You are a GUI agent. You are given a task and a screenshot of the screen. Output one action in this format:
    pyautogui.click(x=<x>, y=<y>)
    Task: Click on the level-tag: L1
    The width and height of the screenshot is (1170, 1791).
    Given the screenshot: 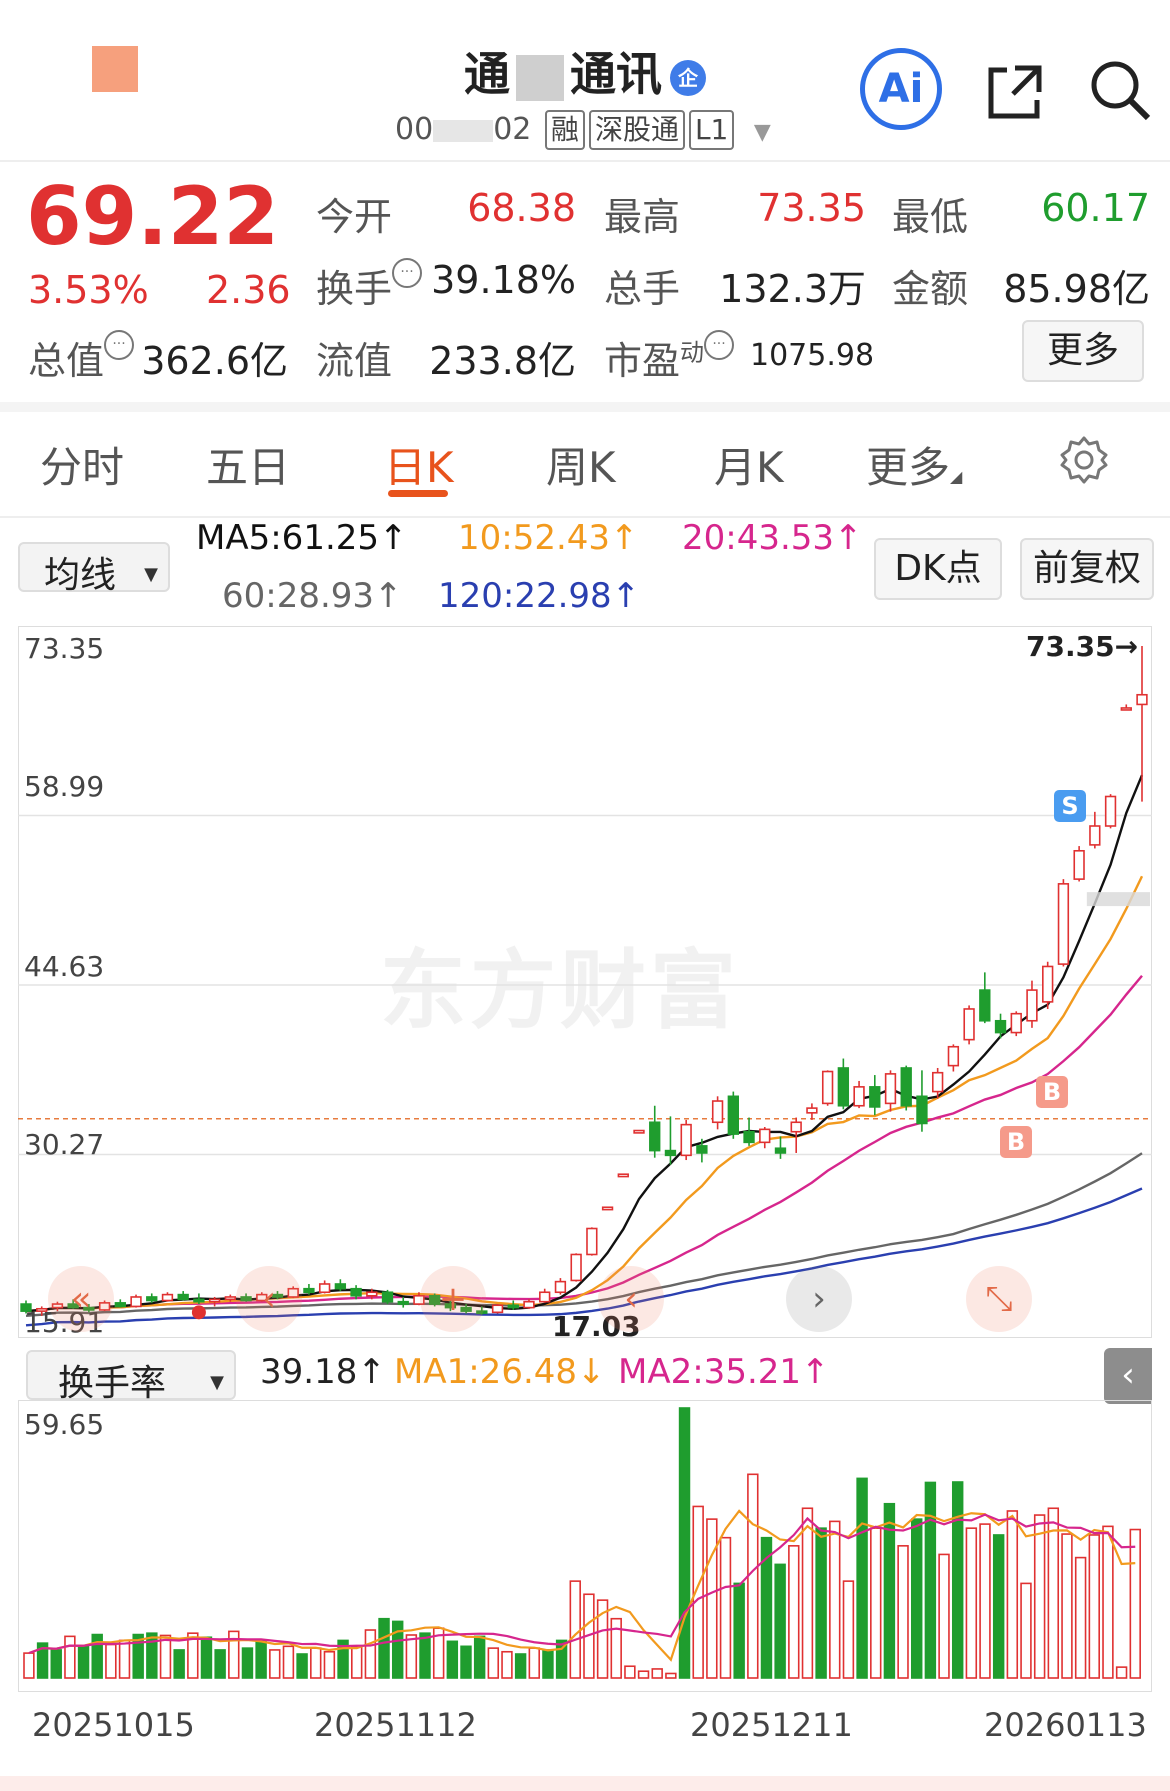 What is the action you would take?
    pyautogui.click(x=711, y=130)
    